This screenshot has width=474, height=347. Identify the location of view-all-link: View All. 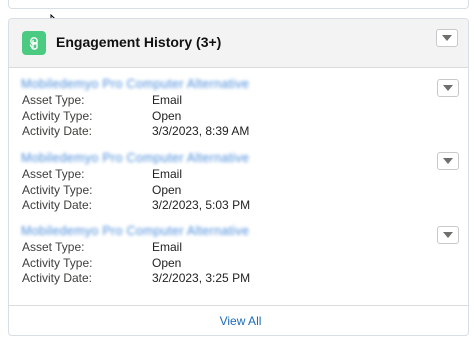
(241, 321).